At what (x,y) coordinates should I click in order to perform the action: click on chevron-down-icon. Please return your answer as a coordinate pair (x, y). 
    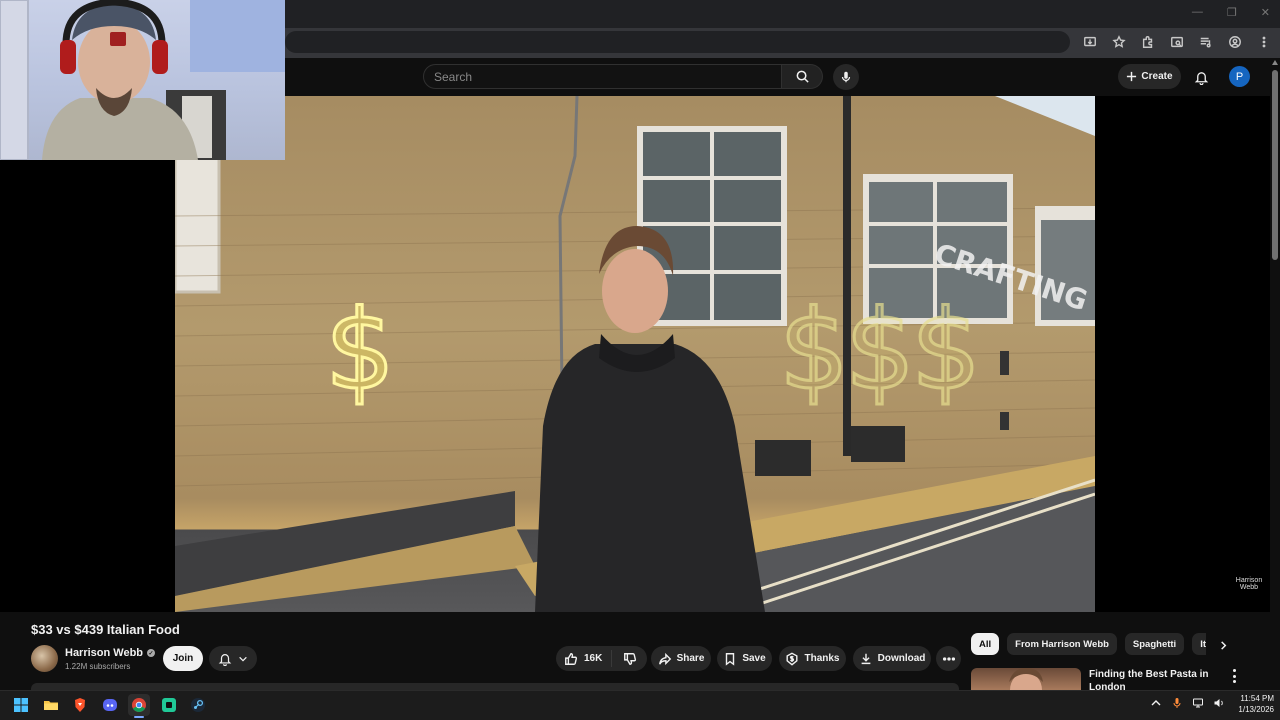
    Looking at the image, I should click on (243, 659).